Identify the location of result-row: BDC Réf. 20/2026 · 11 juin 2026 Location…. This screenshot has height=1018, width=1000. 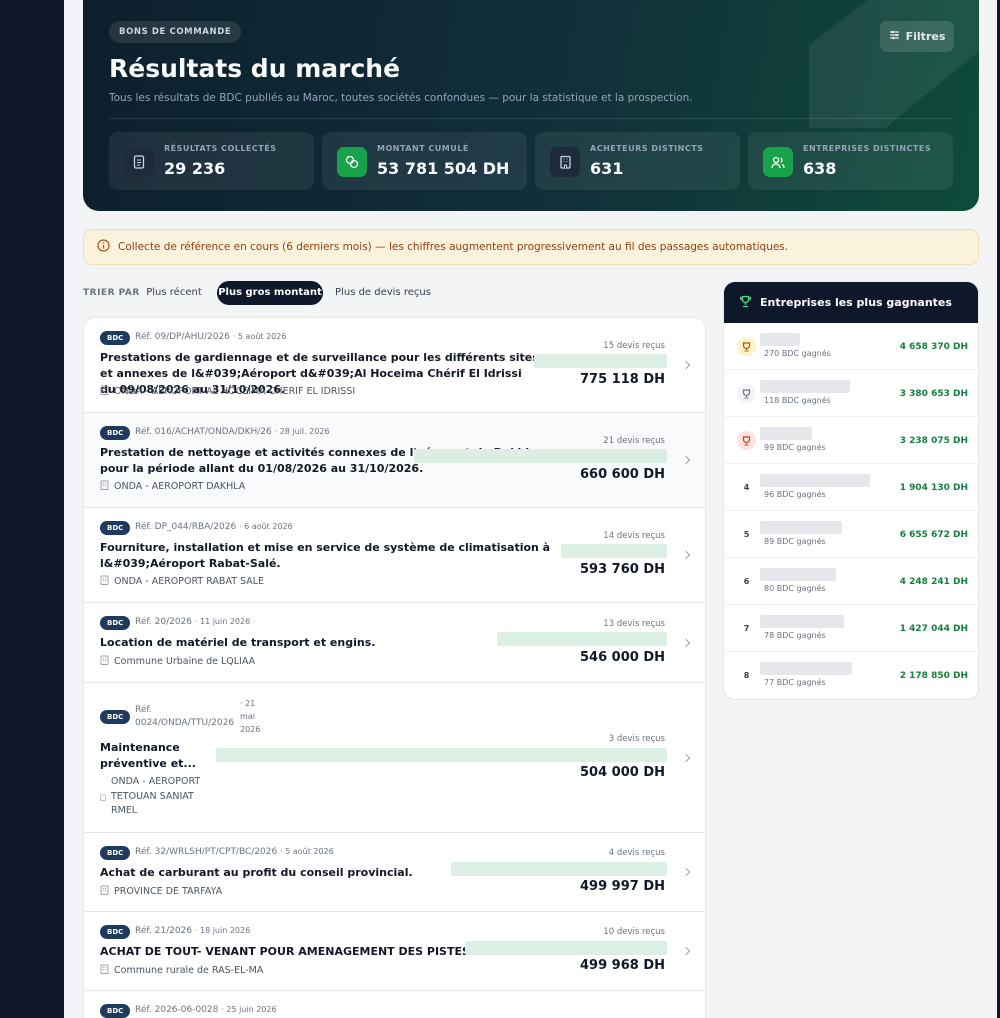
(394, 643).